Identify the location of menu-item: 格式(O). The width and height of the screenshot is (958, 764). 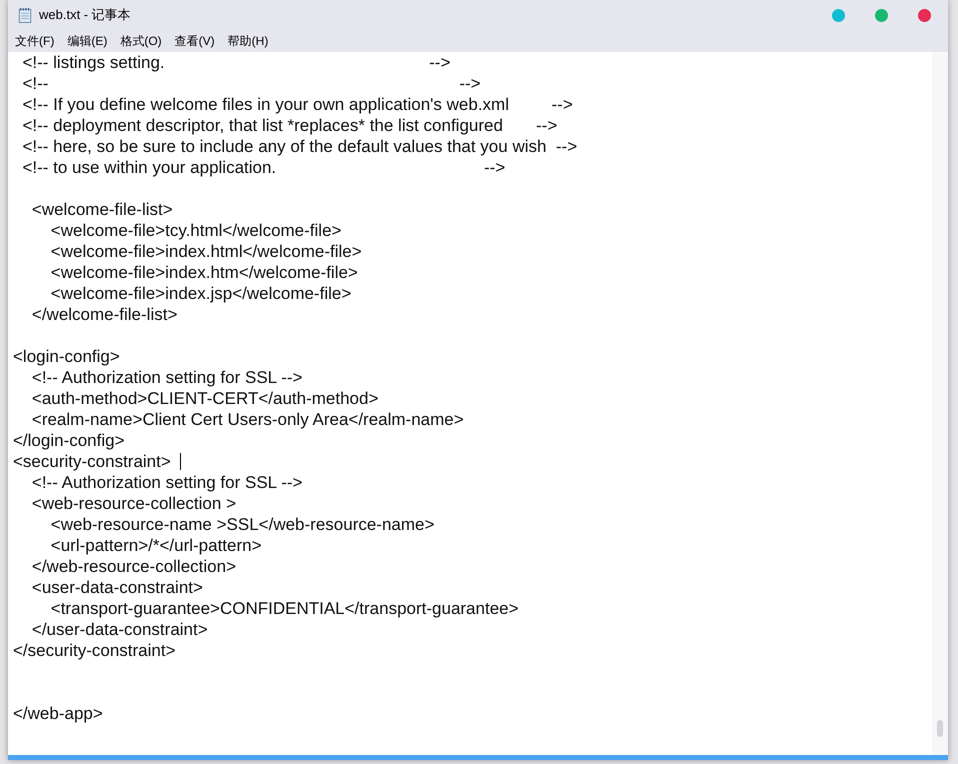
(141, 41).